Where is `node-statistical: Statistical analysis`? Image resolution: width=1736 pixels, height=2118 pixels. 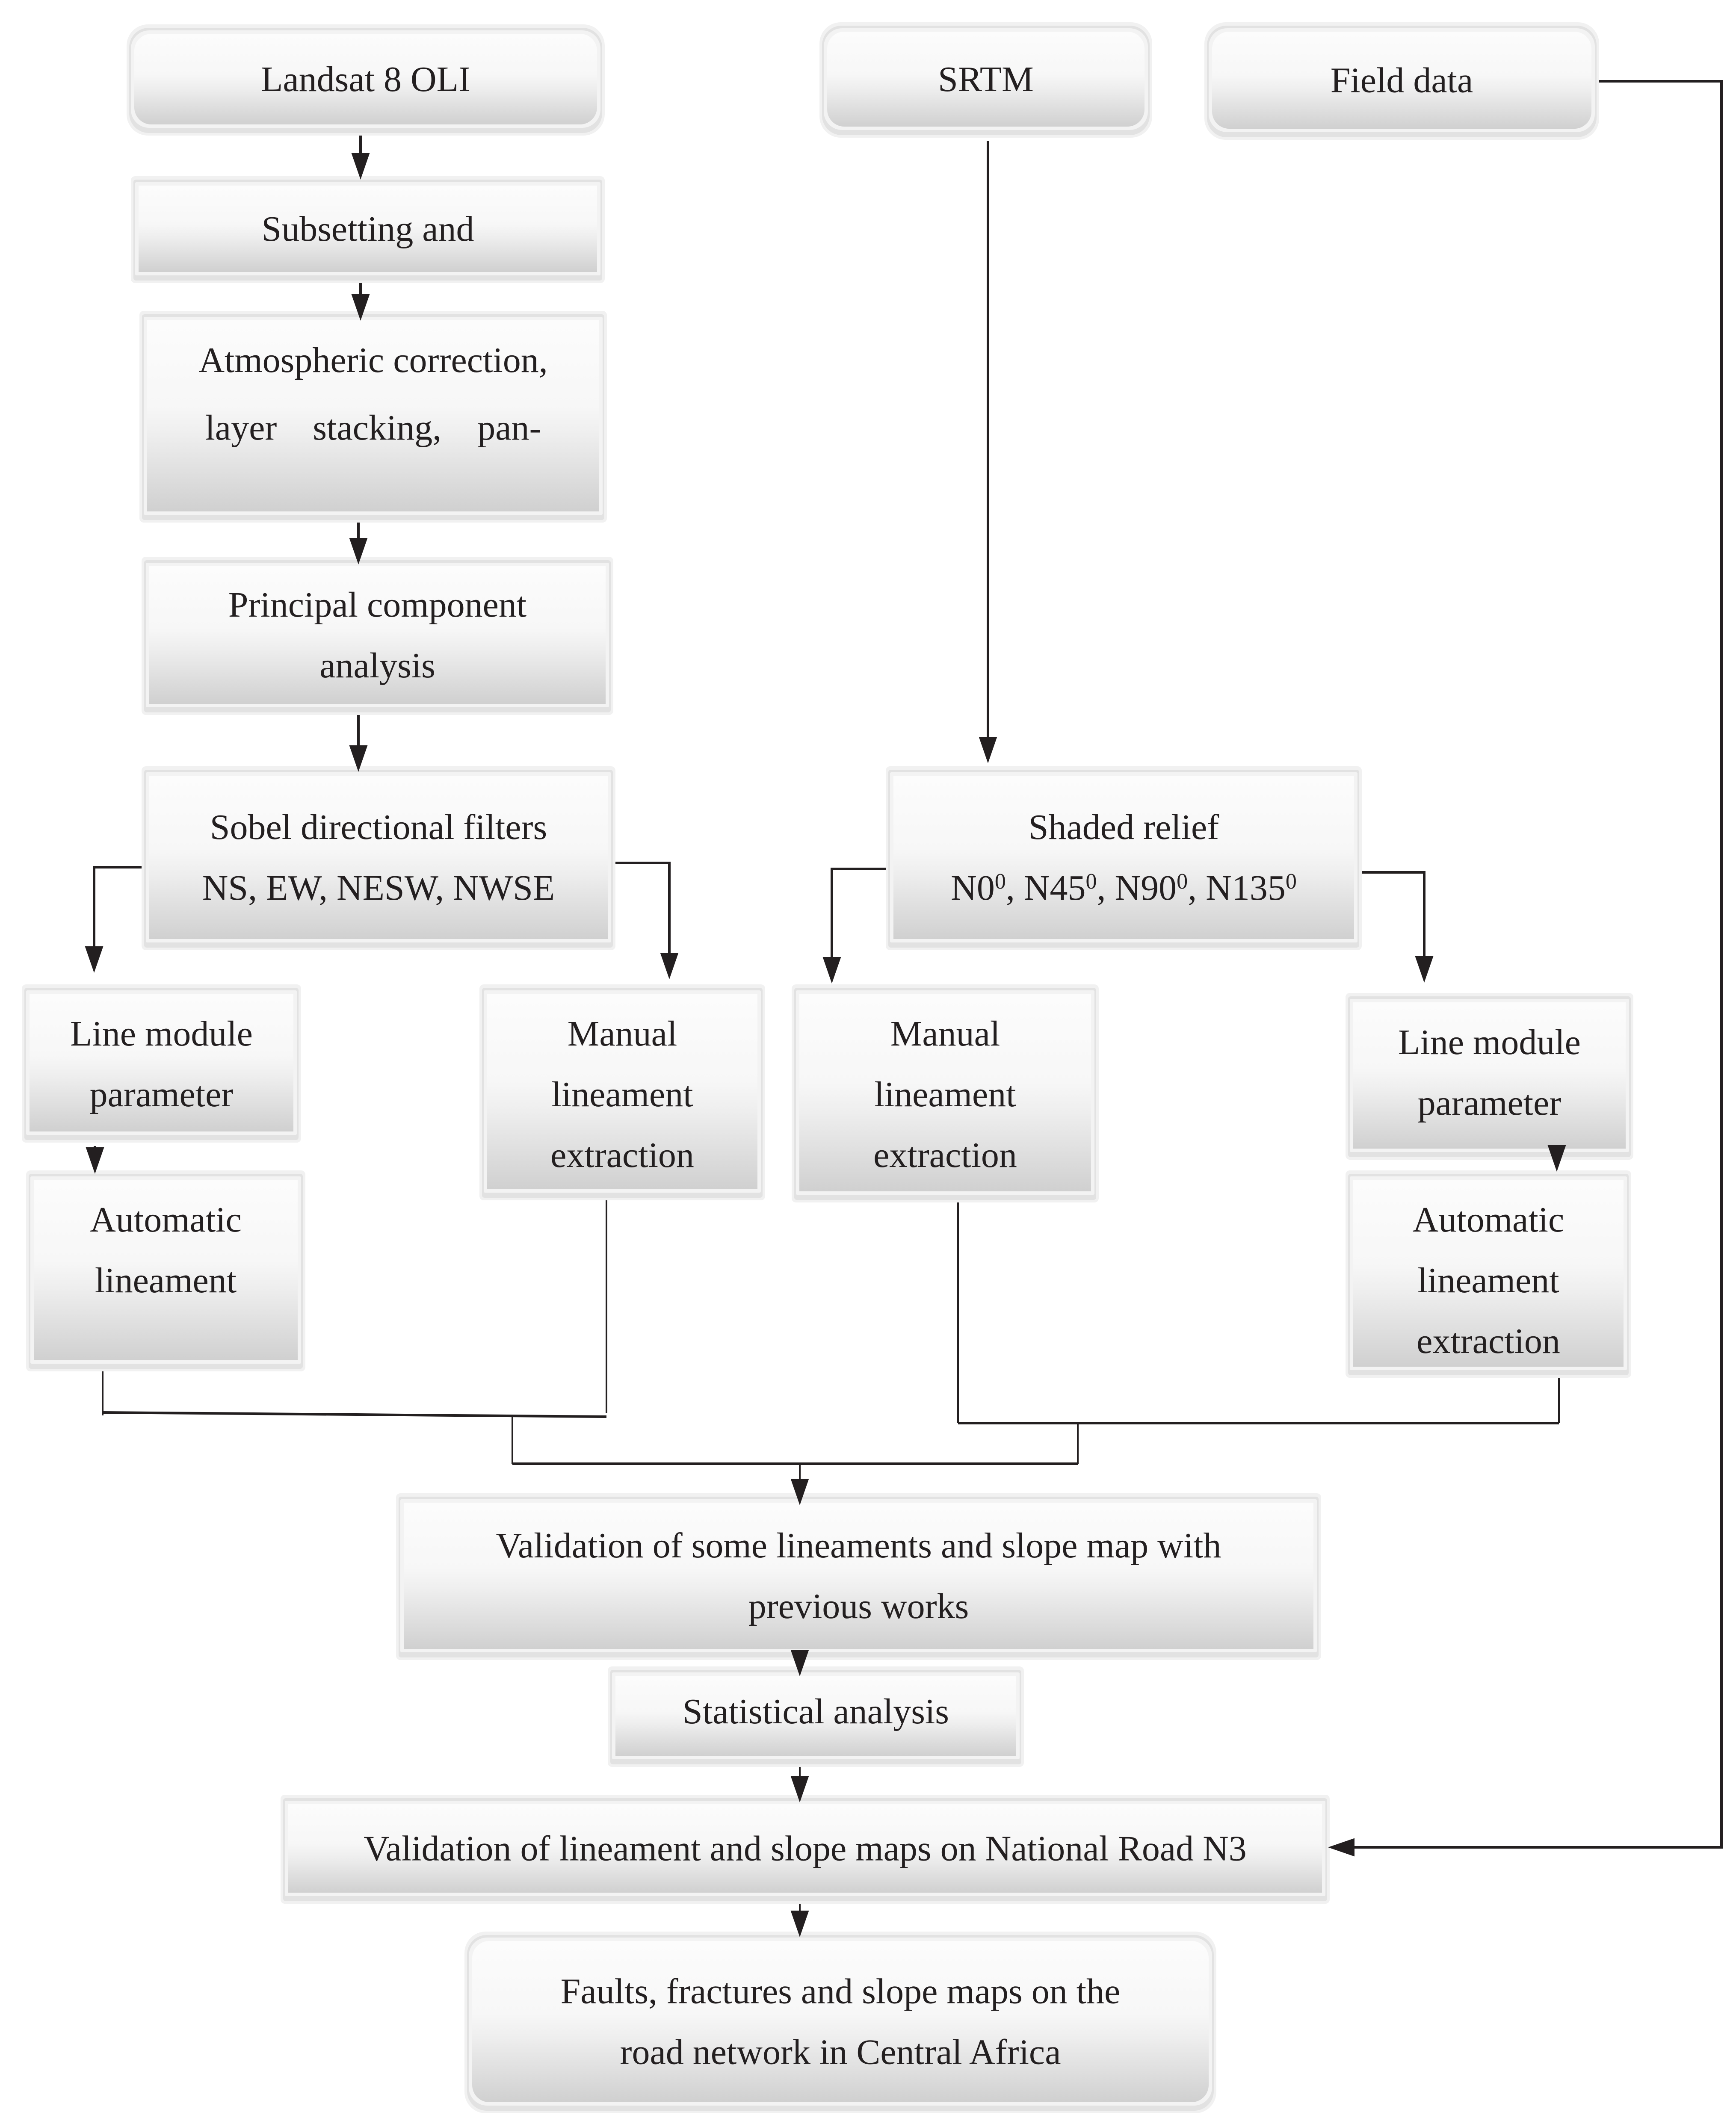 node-statistical: Statistical analysis is located at coordinates (816, 1716).